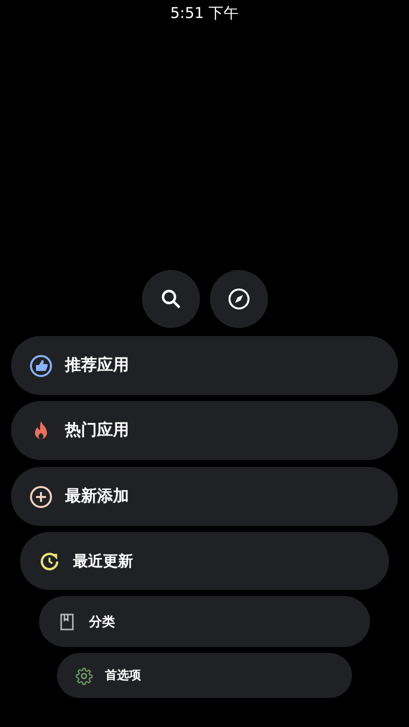 The width and height of the screenshot is (409, 727). What do you see at coordinates (204, 675) in the screenshot?
I see `menu-item: 首选项` at bounding box center [204, 675].